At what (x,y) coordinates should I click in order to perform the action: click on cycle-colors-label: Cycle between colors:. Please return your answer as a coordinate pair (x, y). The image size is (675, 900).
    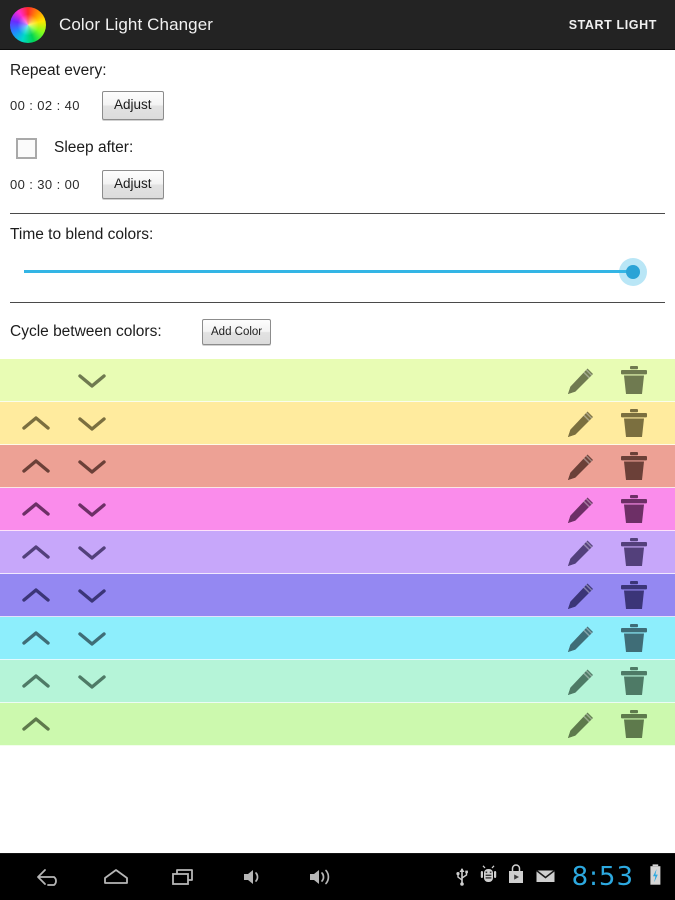
    Looking at the image, I should click on (86, 331).